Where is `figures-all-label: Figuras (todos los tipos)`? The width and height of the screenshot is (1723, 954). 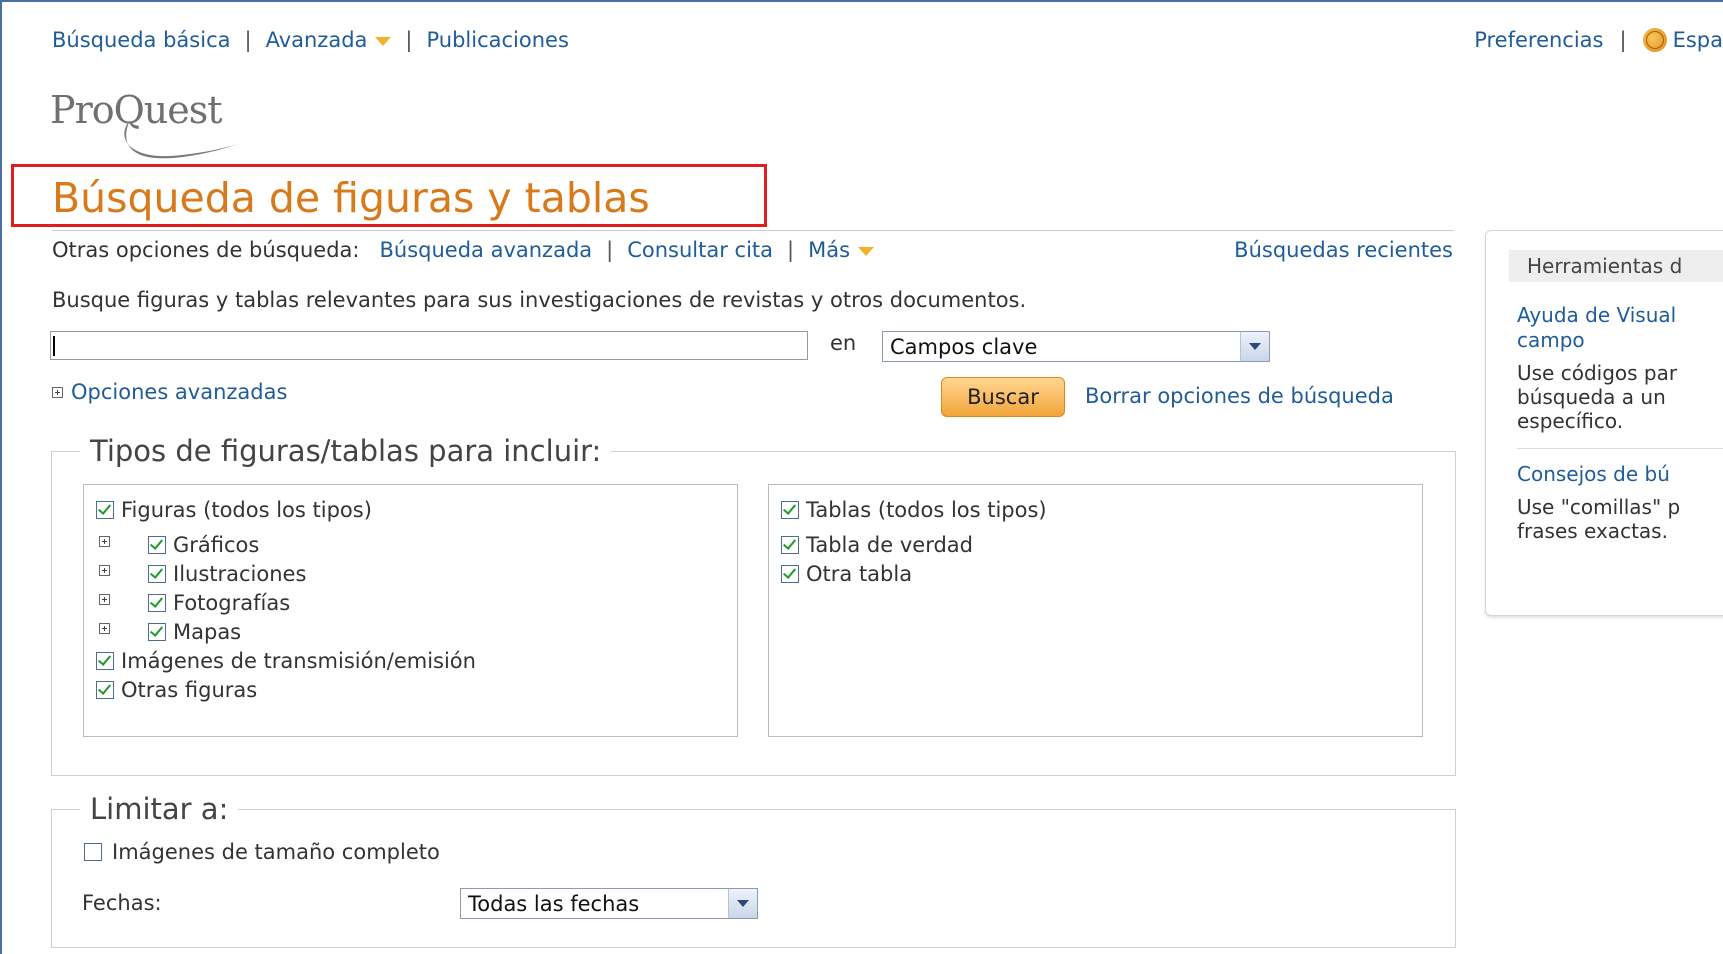
figures-all-label: Figuras (todos los tipos) is located at coordinates (246, 510).